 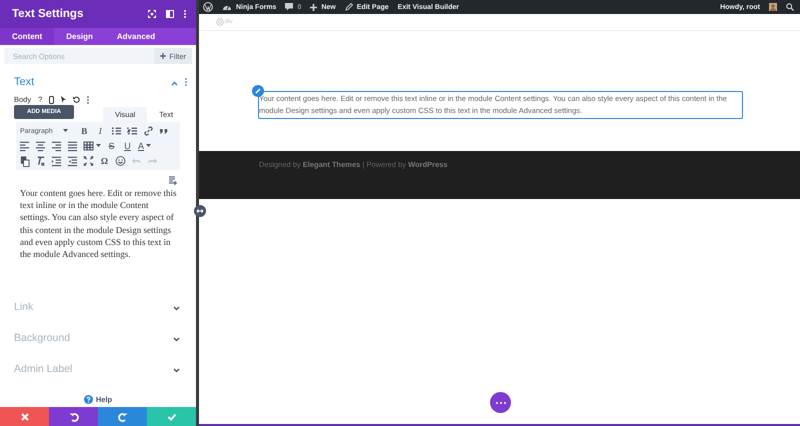 What do you see at coordinates (790, 7) in the screenshot?
I see `search-icon` at bounding box center [790, 7].